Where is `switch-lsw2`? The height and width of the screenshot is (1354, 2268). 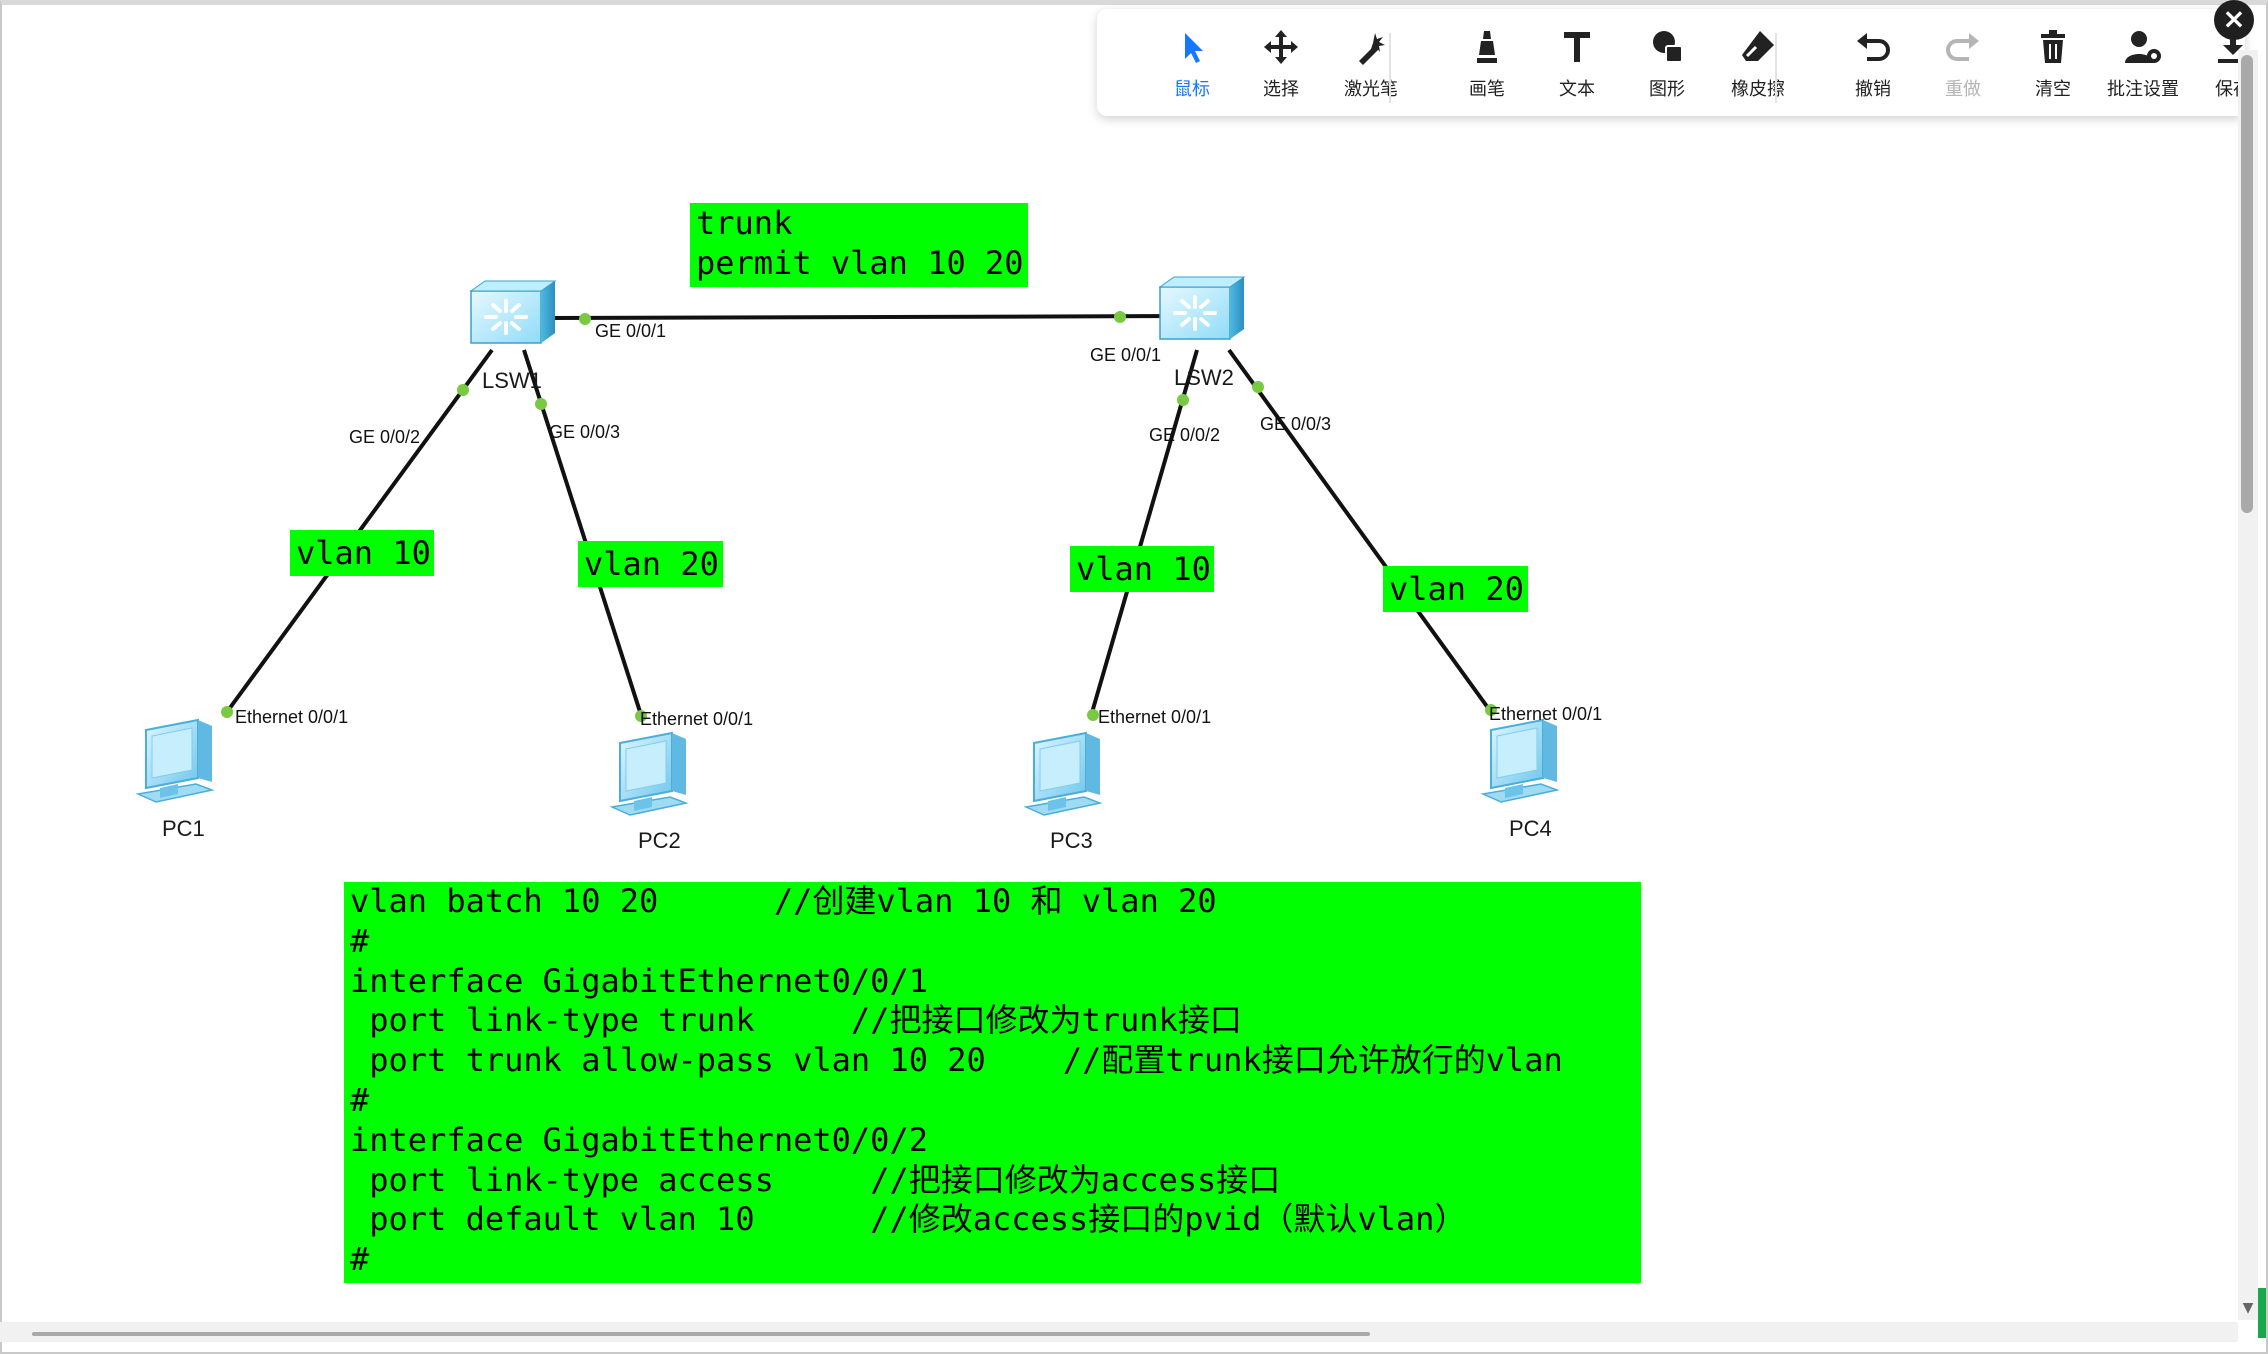 switch-lsw2 is located at coordinates (1202, 308).